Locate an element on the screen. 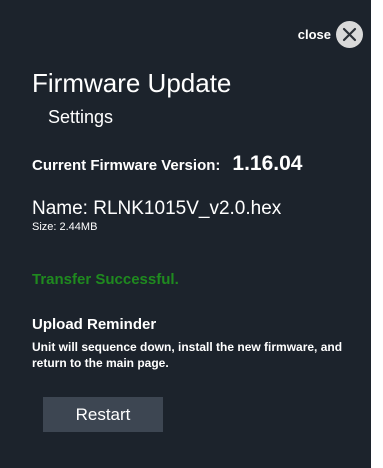 Image resolution: width=383 pixels, height=468 pixels. transfer-status: Transfer Successful. is located at coordinates (105, 279).